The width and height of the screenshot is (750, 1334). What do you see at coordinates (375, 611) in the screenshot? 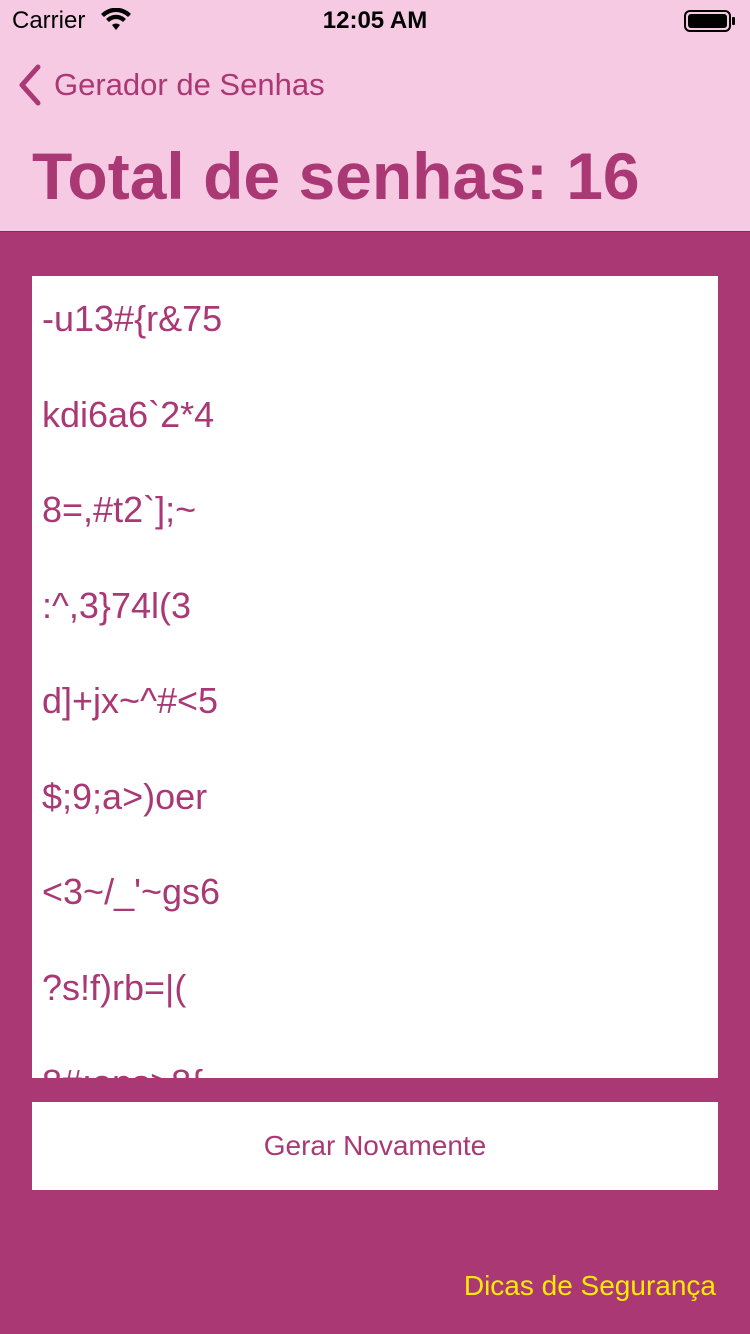
I see `password-item: :^,3}74l(3` at bounding box center [375, 611].